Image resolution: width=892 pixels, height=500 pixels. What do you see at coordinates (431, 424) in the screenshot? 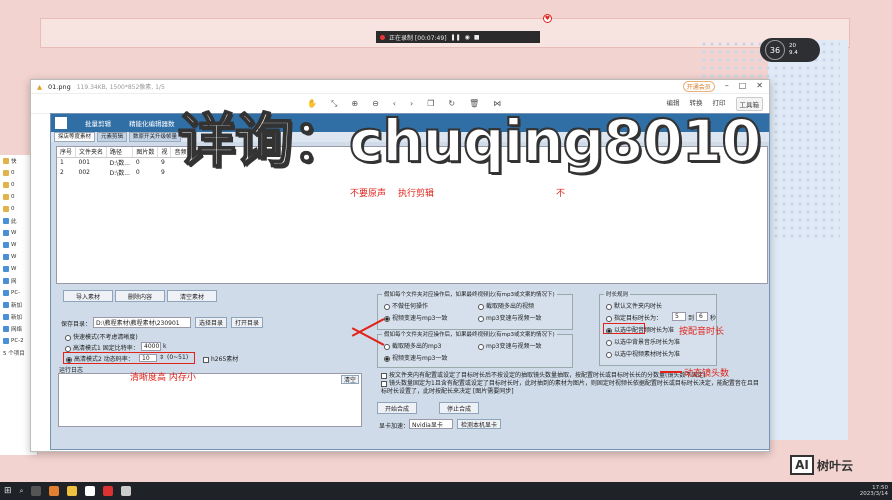
I see `gpu-select: Nvidia显卡` at bounding box center [431, 424].